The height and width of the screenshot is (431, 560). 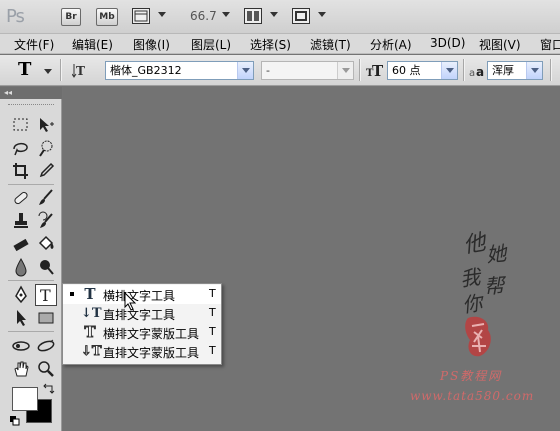 I want to click on launch-bridge-button: Br, so click(x=71, y=17).